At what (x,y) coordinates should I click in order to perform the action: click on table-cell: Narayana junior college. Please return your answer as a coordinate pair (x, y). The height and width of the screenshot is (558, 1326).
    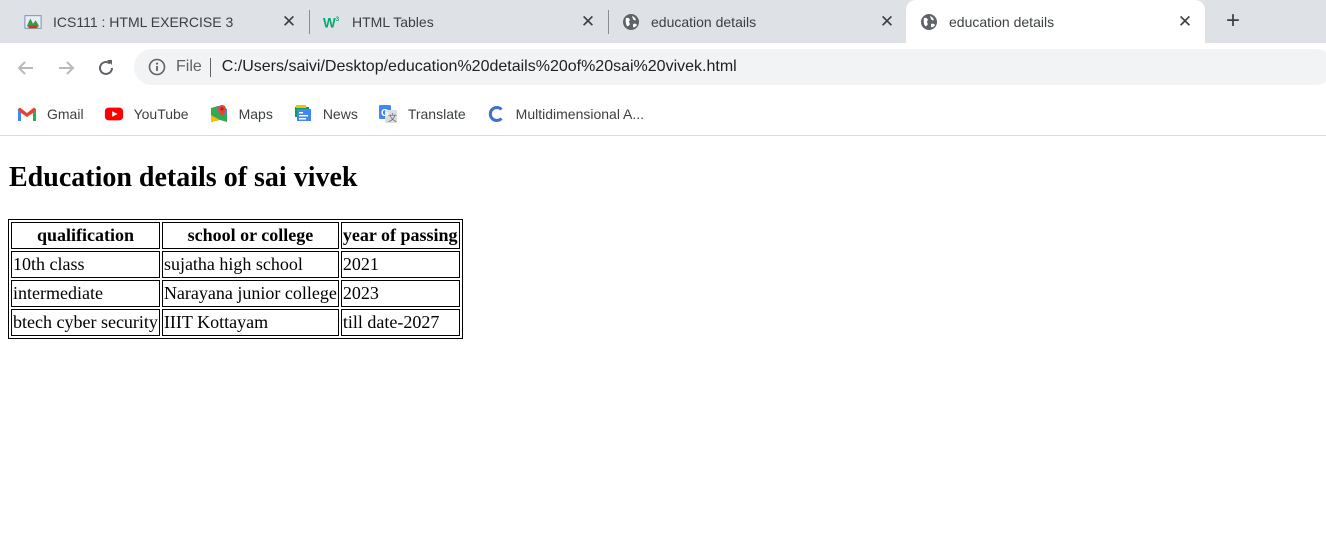
    Looking at the image, I should click on (250, 293).